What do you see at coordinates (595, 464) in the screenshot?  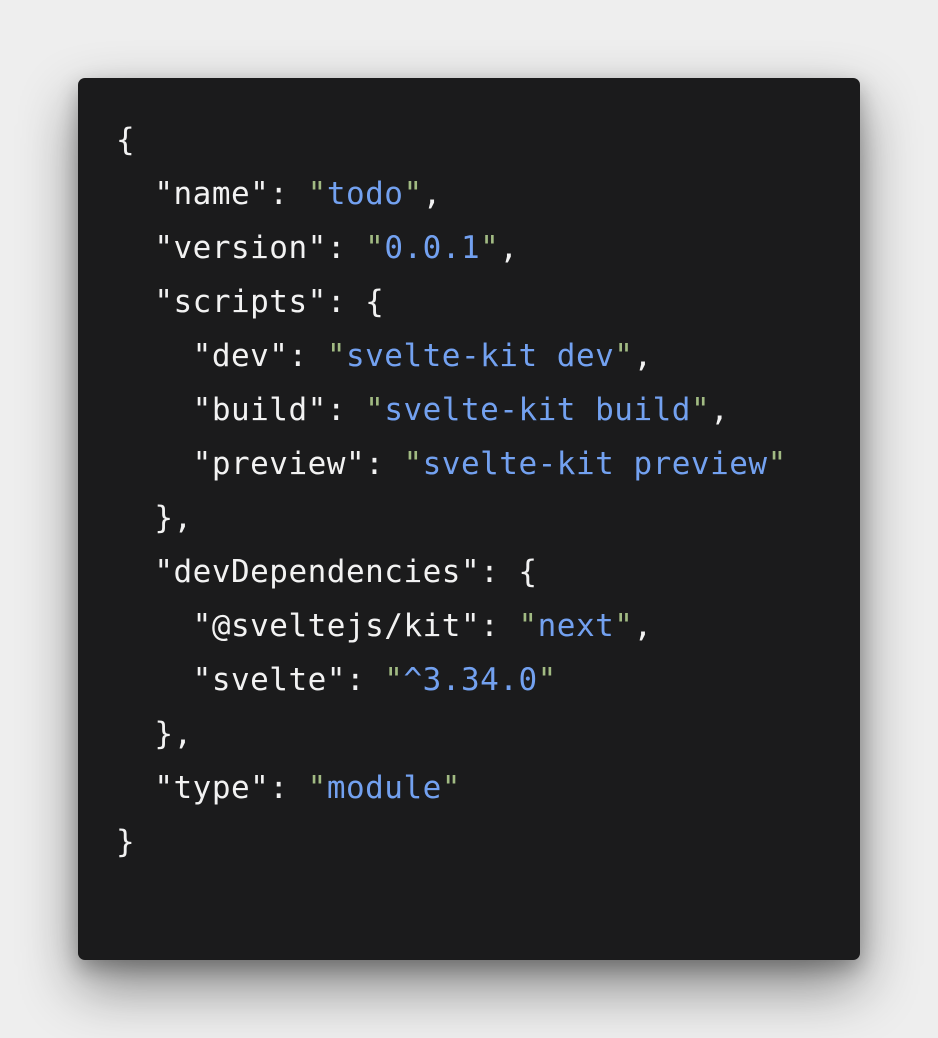 I see `json-value-preview: svelte-kit preview` at bounding box center [595, 464].